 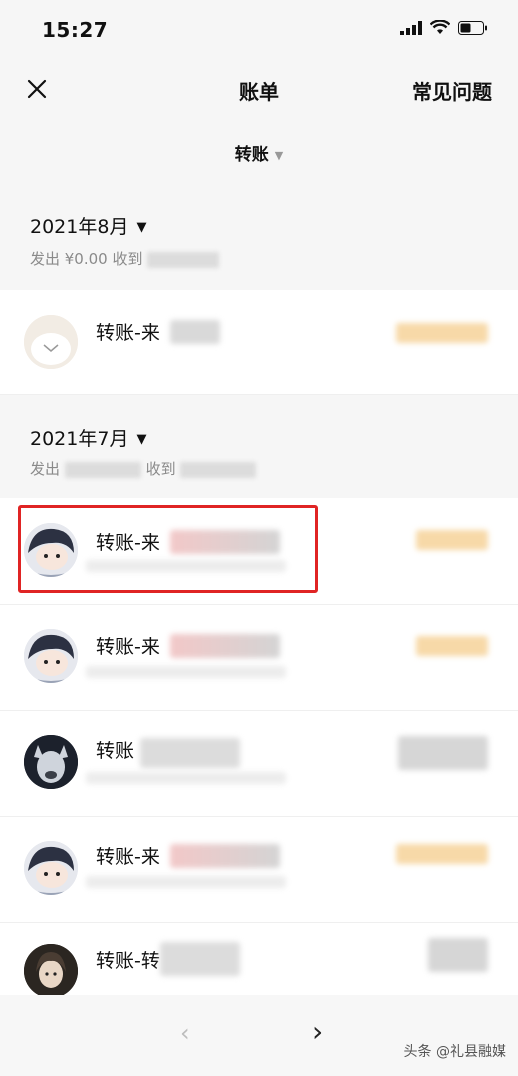 I want to click on summary-out: 发出 ¥0.00, so click(x=69, y=259).